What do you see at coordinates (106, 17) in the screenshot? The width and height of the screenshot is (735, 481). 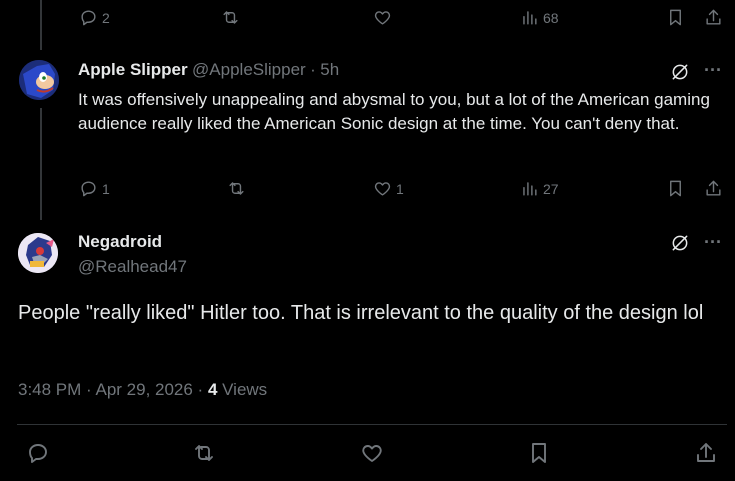 I see `reply-count: 2` at bounding box center [106, 17].